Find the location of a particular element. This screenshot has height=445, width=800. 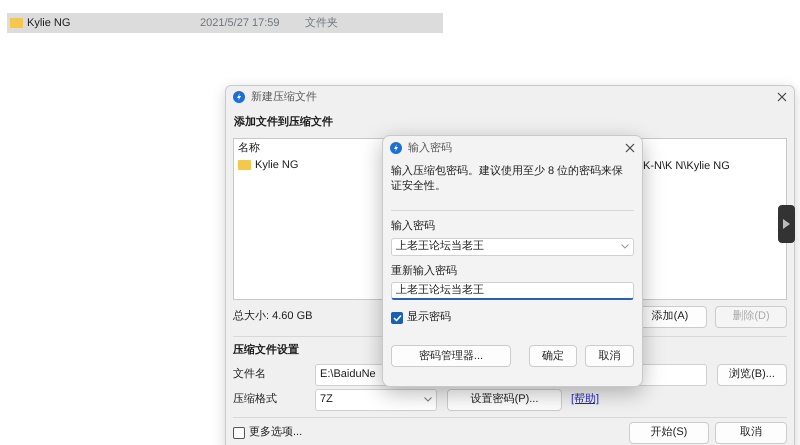

start-button: 开始(S) is located at coordinates (669, 433).